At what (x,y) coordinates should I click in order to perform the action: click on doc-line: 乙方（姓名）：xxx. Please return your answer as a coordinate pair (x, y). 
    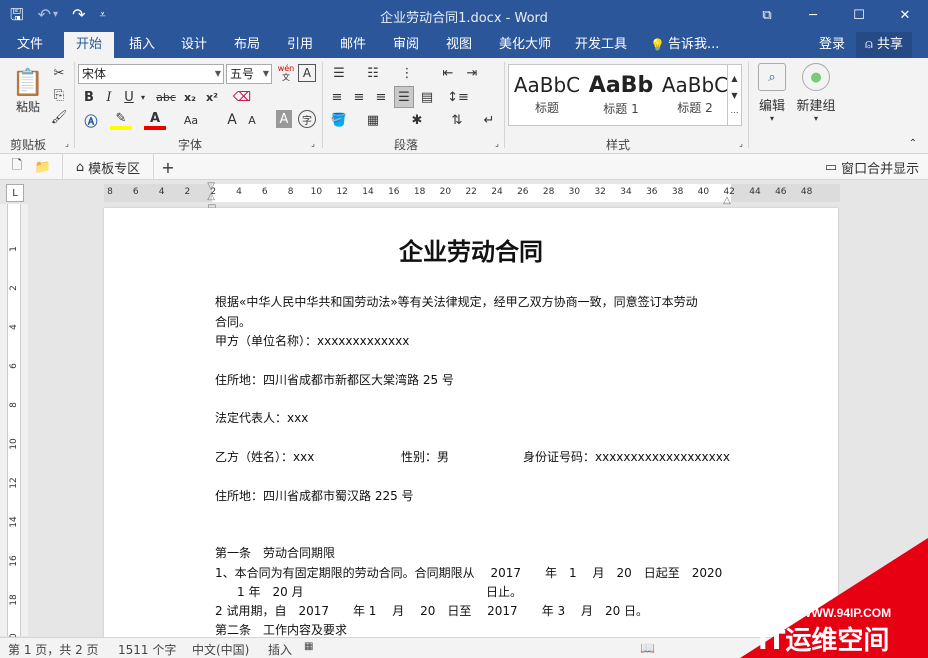
    Looking at the image, I should click on (264, 456).